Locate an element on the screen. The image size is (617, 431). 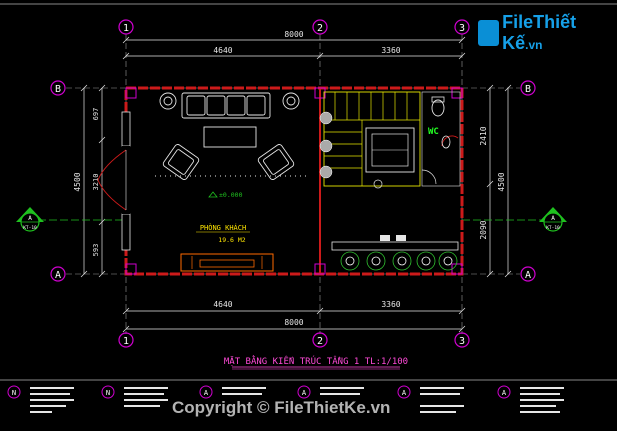
kitchen-counter is located at coordinates (395, 243).